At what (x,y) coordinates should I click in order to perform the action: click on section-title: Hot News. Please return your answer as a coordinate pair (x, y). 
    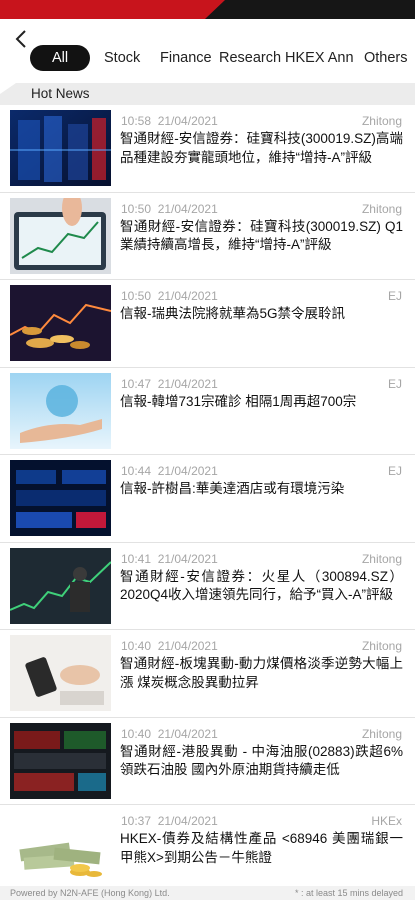
    Looking at the image, I should click on (60, 93).